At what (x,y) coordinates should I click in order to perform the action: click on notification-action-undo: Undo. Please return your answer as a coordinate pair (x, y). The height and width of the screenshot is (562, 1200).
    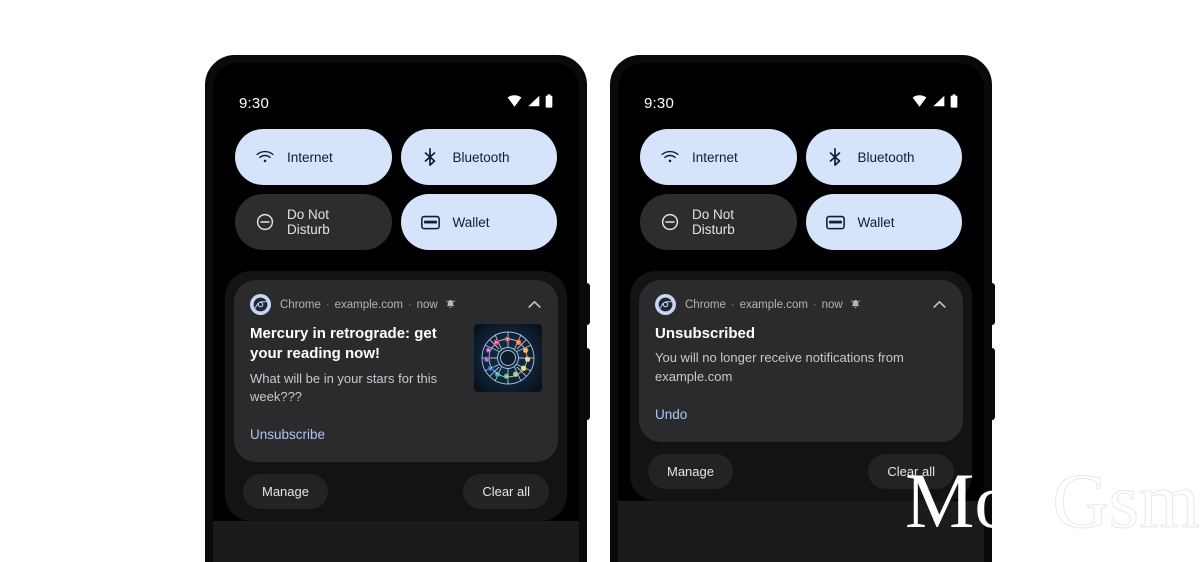
    Looking at the image, I should click on (671, 414).